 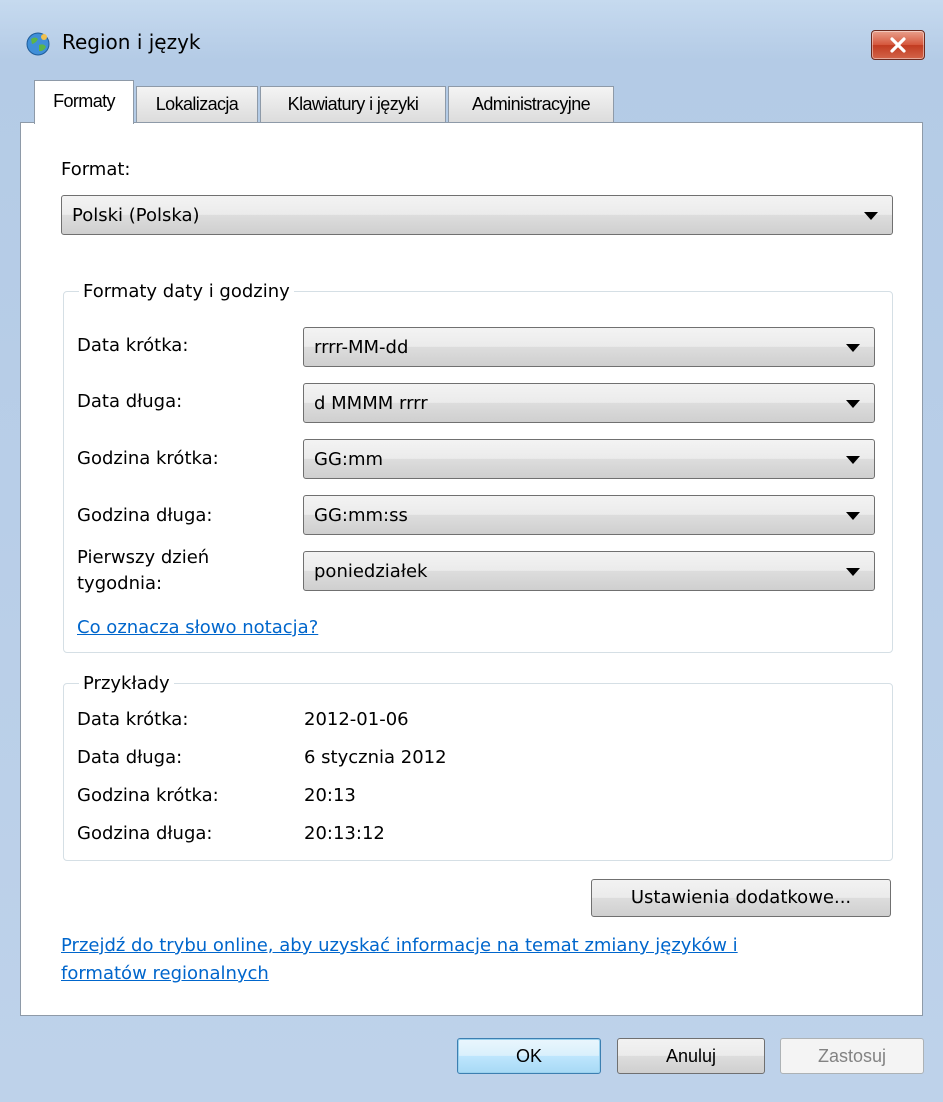 I want to click on long-time-value: GG:mm:ss, so click(x=361, y=515).